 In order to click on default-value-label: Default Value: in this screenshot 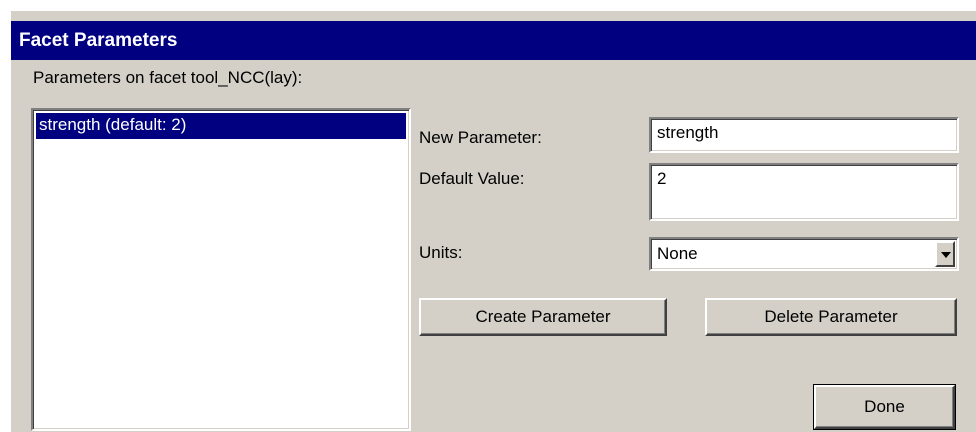, I will do `click(472, 178)`.